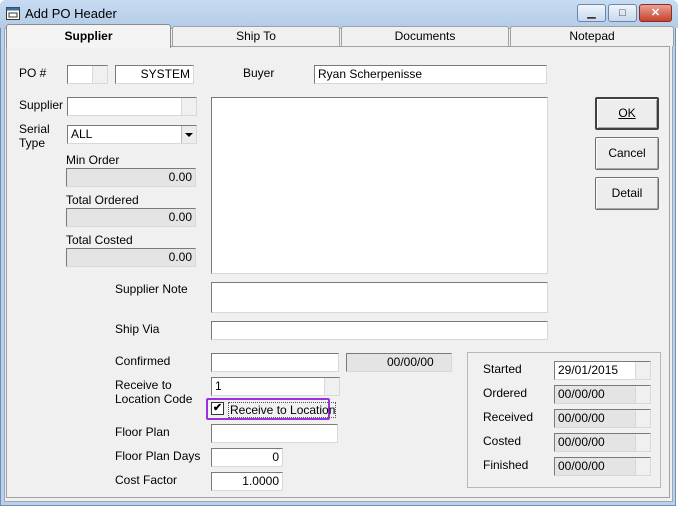  What do you see at coordinates (99, 74) in the screenshot?
I see `po-prefix-button` at bounding box center [99, 74].